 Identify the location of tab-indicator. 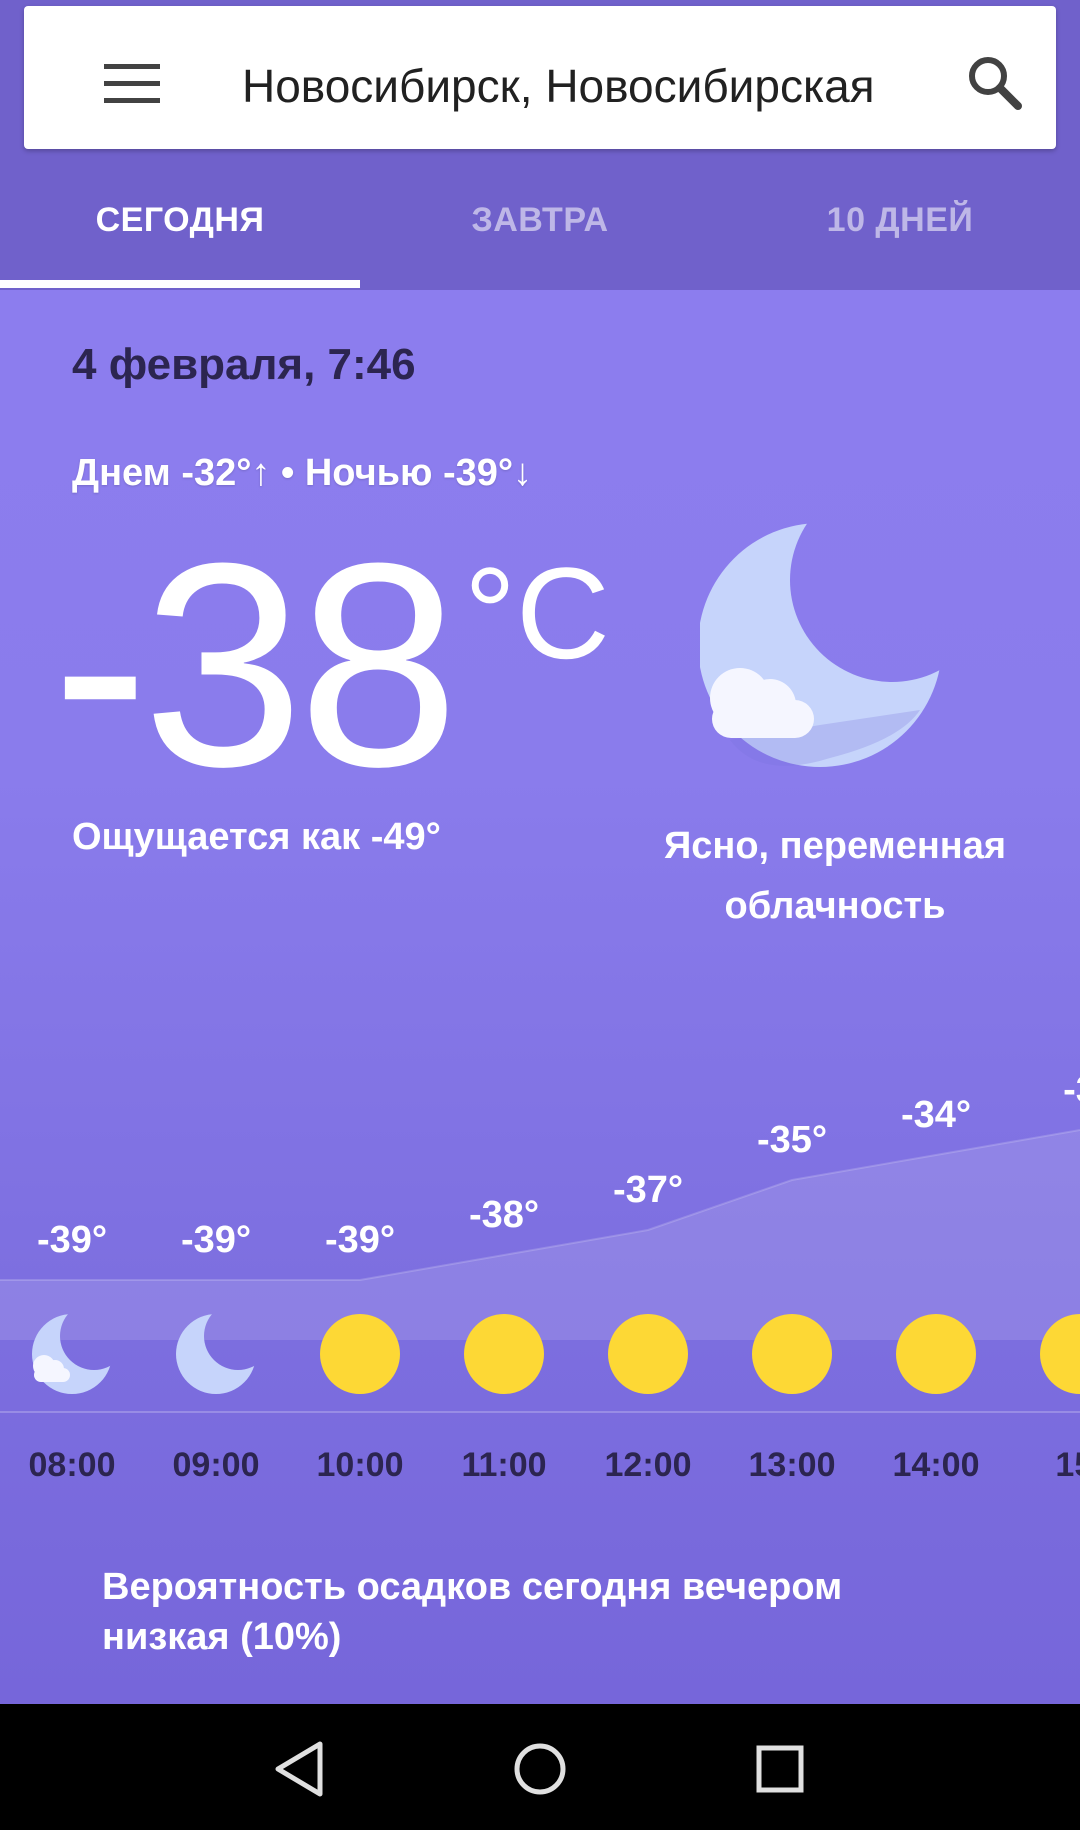
(180, 284).